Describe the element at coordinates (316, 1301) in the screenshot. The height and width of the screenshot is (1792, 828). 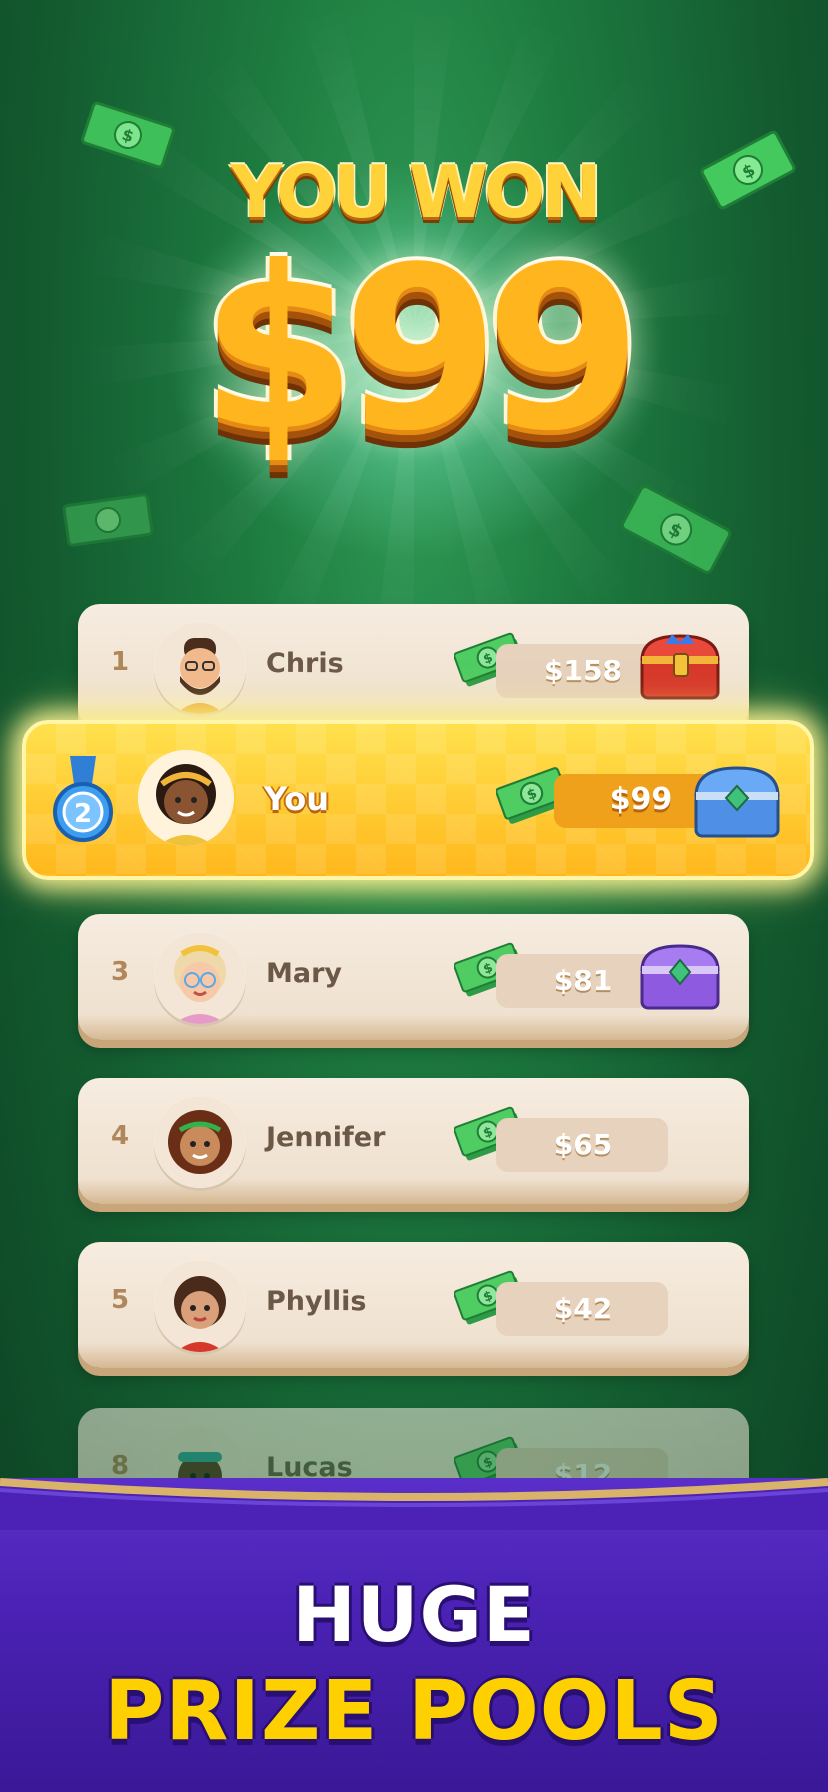
I see `player-name: Phyllis` at that location.